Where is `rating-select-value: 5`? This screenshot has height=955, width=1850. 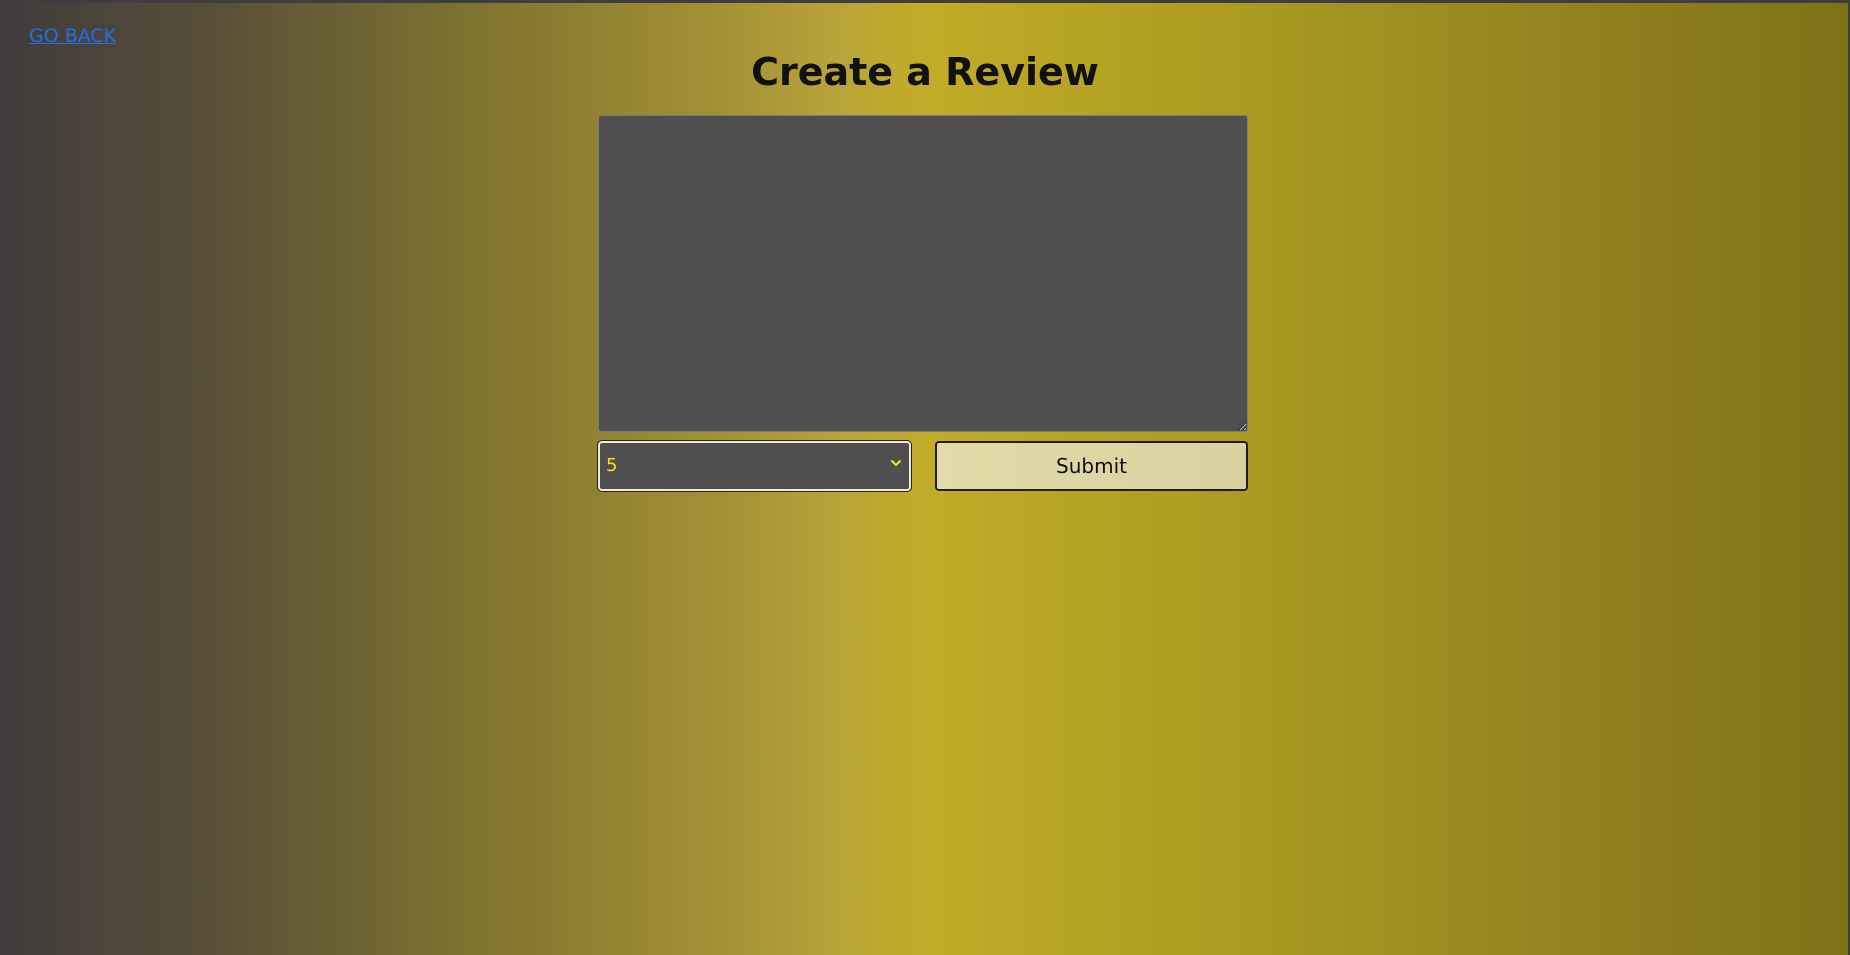
rating-select-value: 5 is located at coordinates (612, 465).